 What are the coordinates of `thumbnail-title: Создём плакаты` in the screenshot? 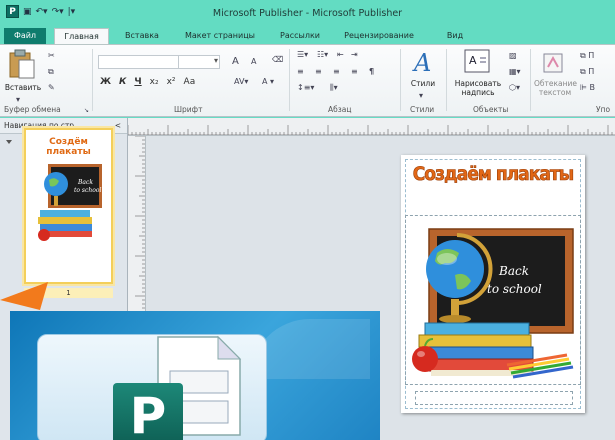 It's located at (68, 147).